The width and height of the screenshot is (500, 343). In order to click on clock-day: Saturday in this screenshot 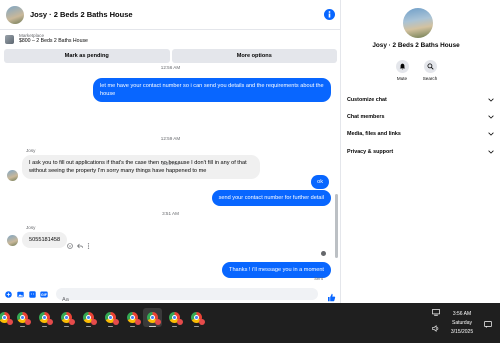, I will do `click(461, 323)`.